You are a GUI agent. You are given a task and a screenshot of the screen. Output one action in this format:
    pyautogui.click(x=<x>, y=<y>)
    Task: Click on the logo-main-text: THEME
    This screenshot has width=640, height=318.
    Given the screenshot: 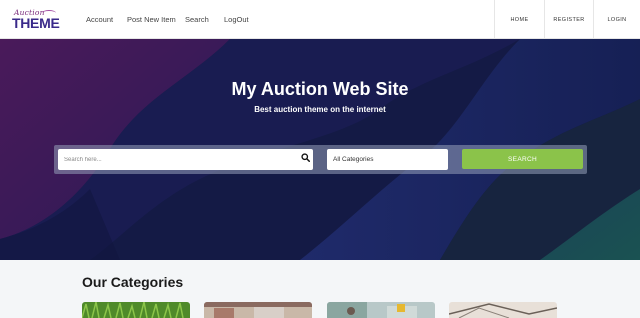 What is the action you would take?
    pyautogui.click(x=36, y=23)
    